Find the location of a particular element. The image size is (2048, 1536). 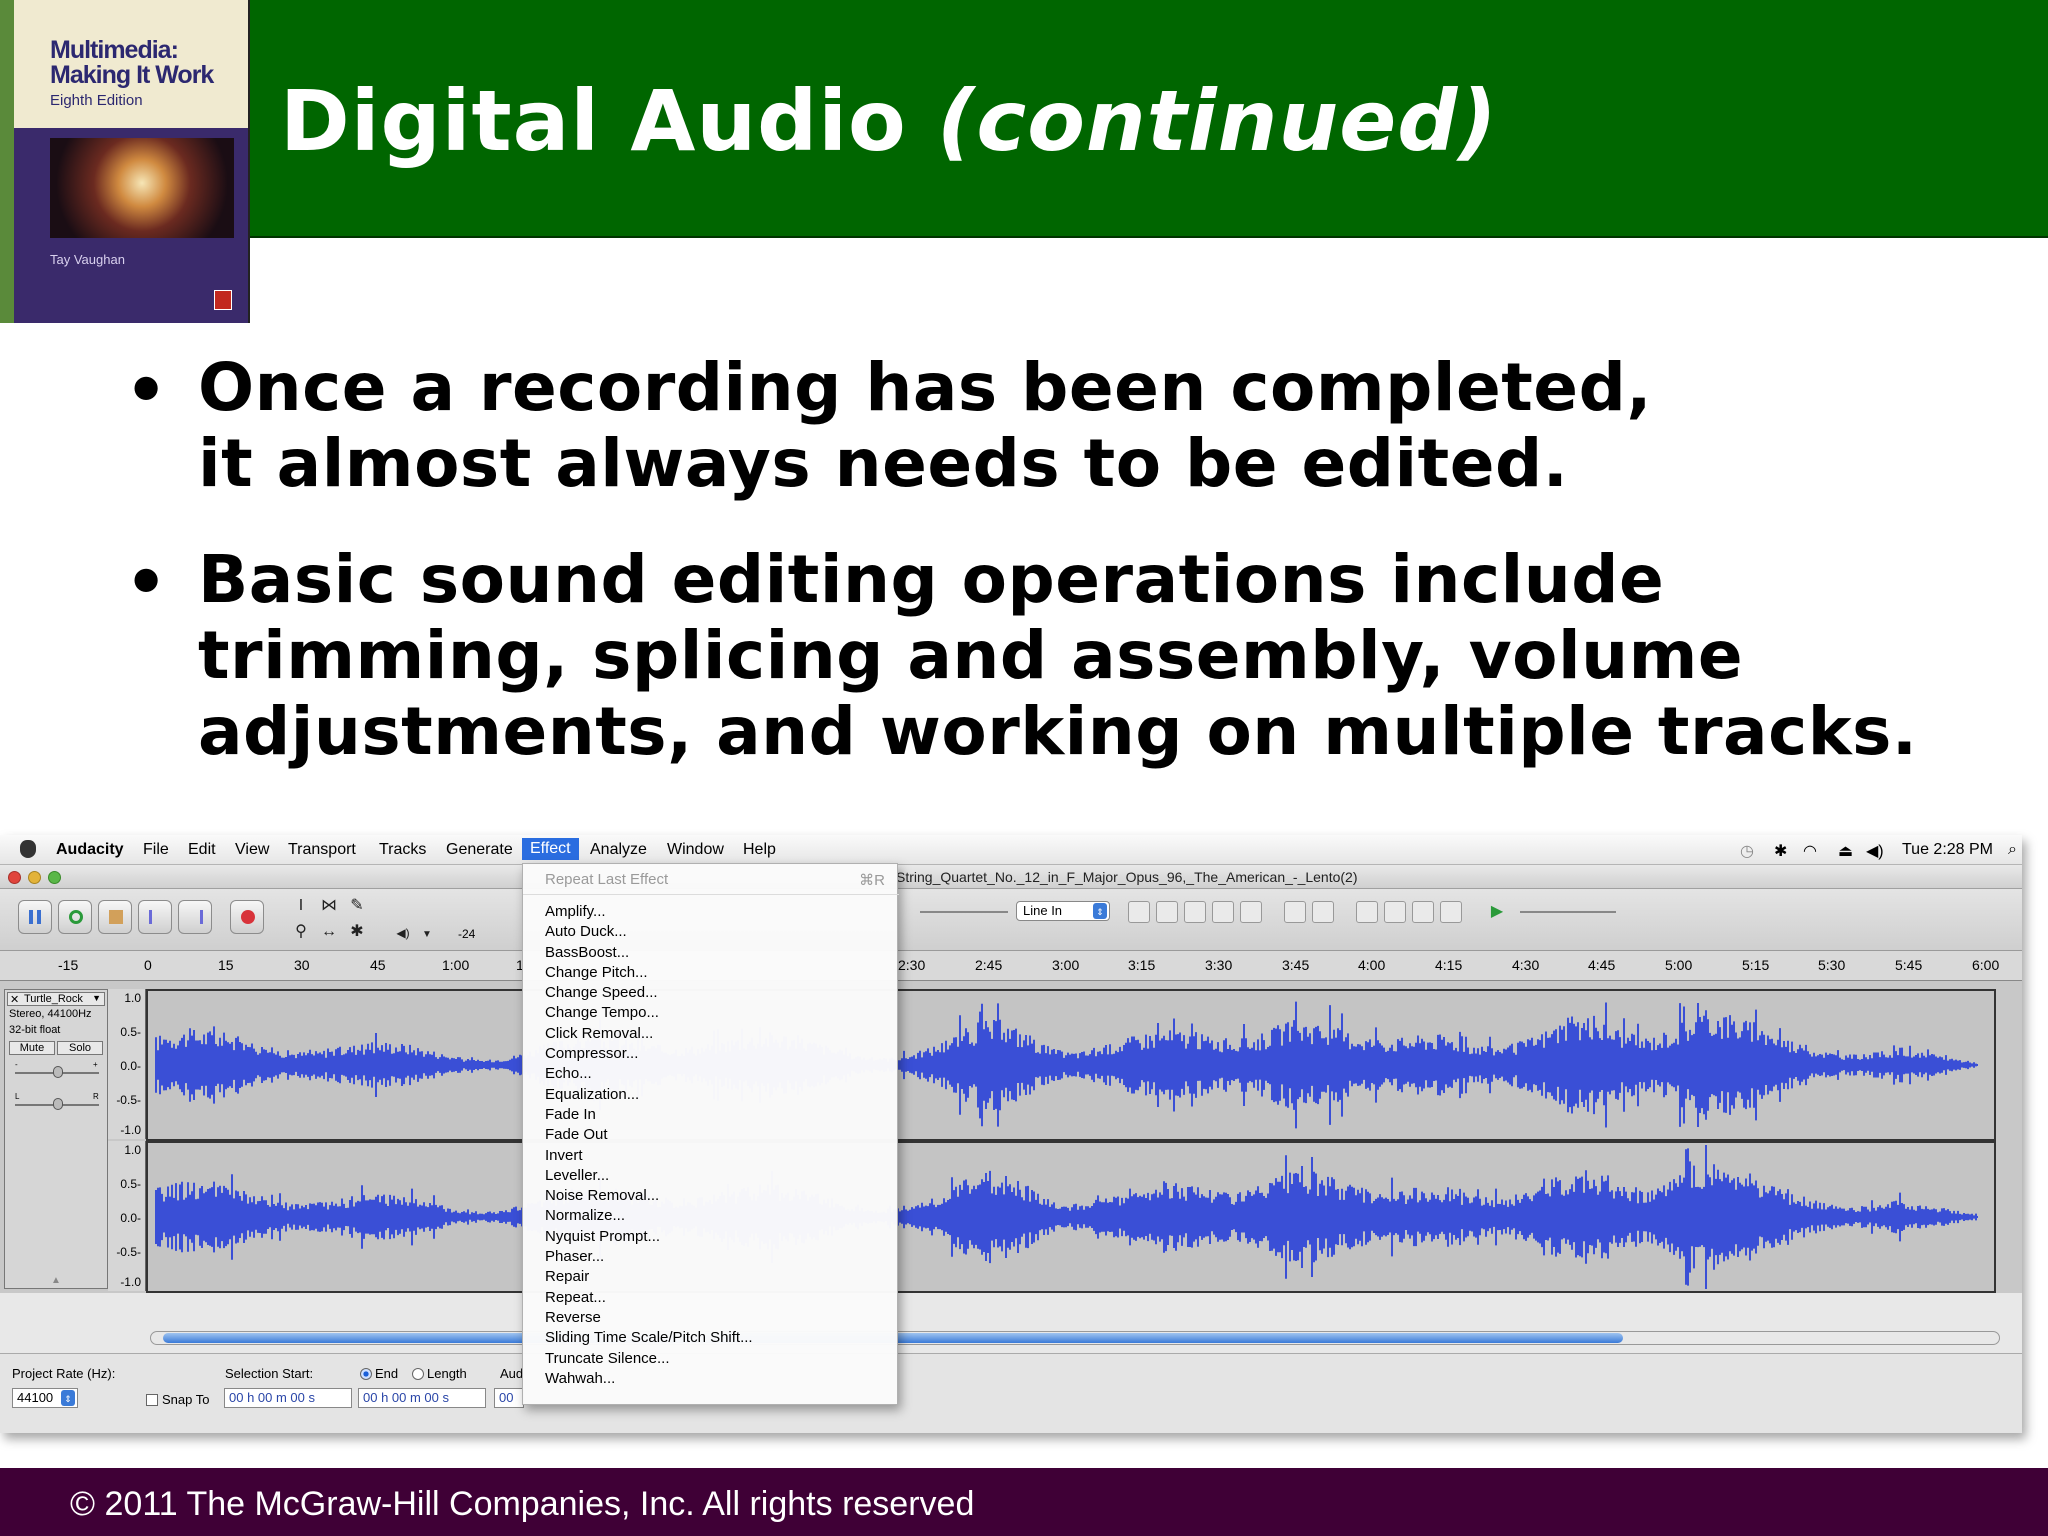

track-menu: ✕ Turtle_Rock ▼ is located at coordinates (56, 999).